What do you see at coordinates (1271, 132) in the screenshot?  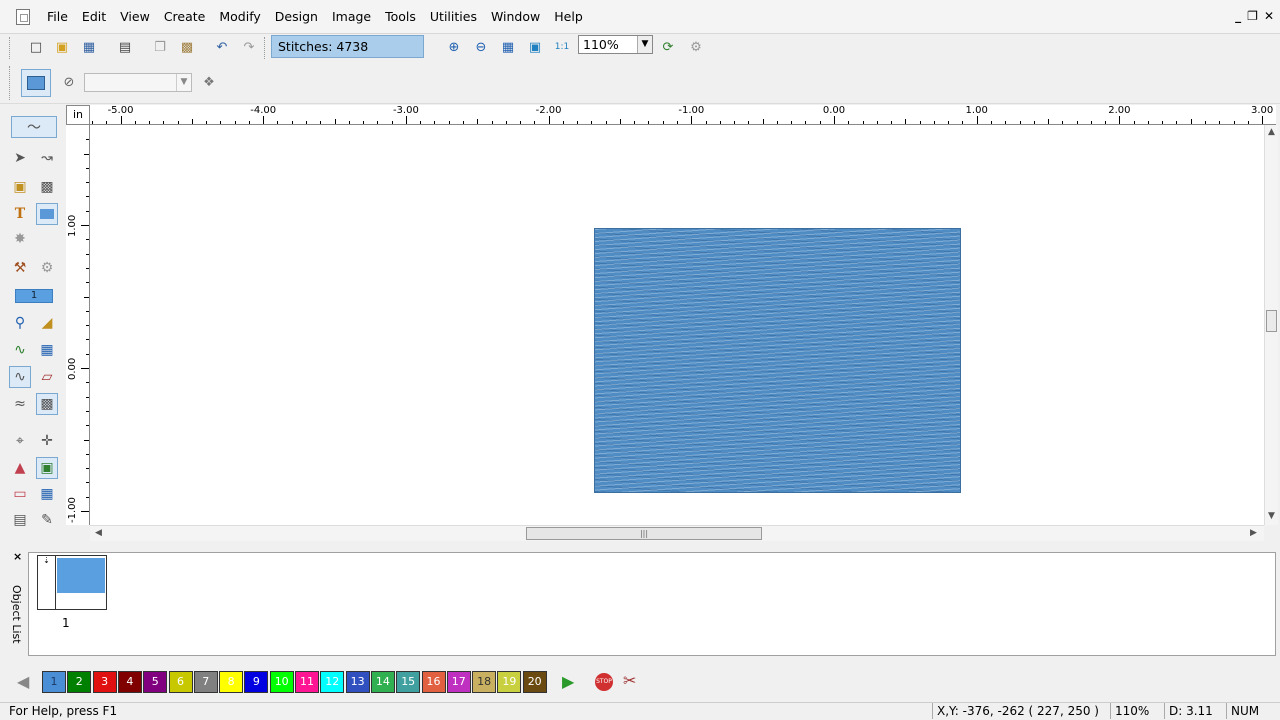 I see `scroll-up-icon: ▲` at bounding box center [1271, 132].